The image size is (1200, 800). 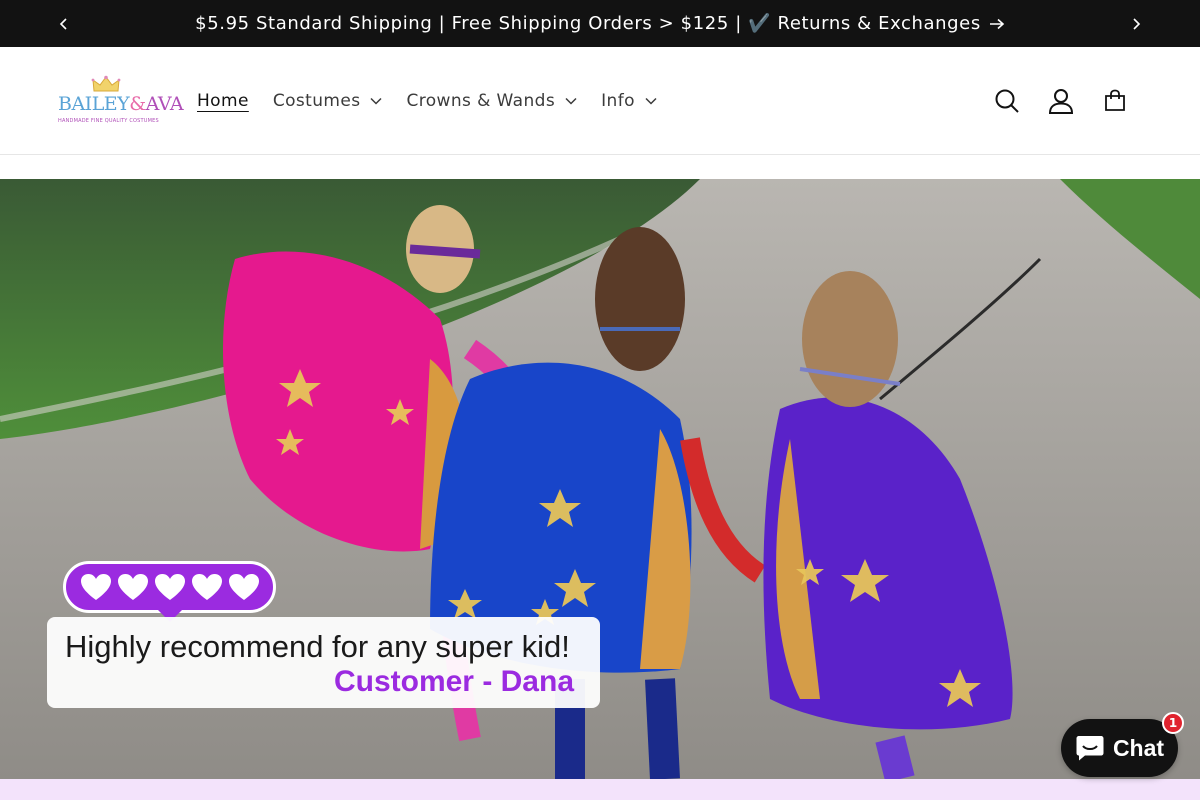 I want to click on nav-item-home: Home, so click(x=223, y=101).